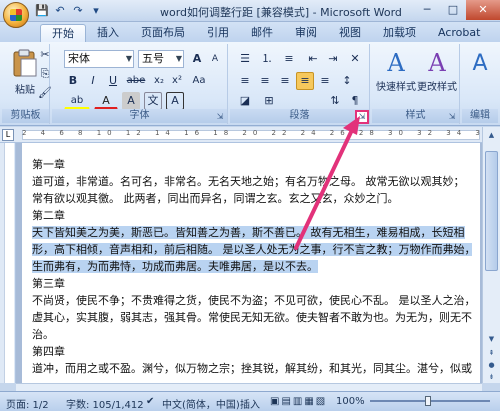 This screenshot has width=500, height=411. Describe the element at coordinates (298, 401) in the screenshot. I see `view-buttons-icon: ▣▤▥▦▧` at that location.